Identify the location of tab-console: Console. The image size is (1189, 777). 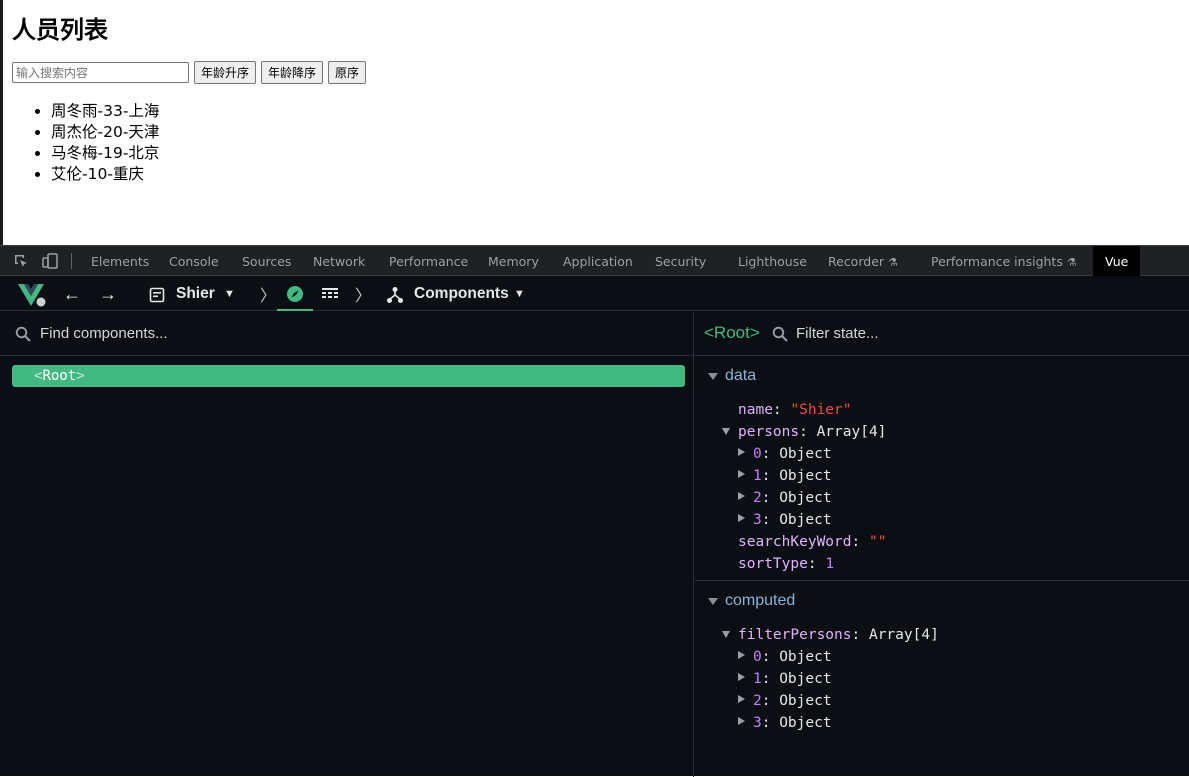
(194, 261).